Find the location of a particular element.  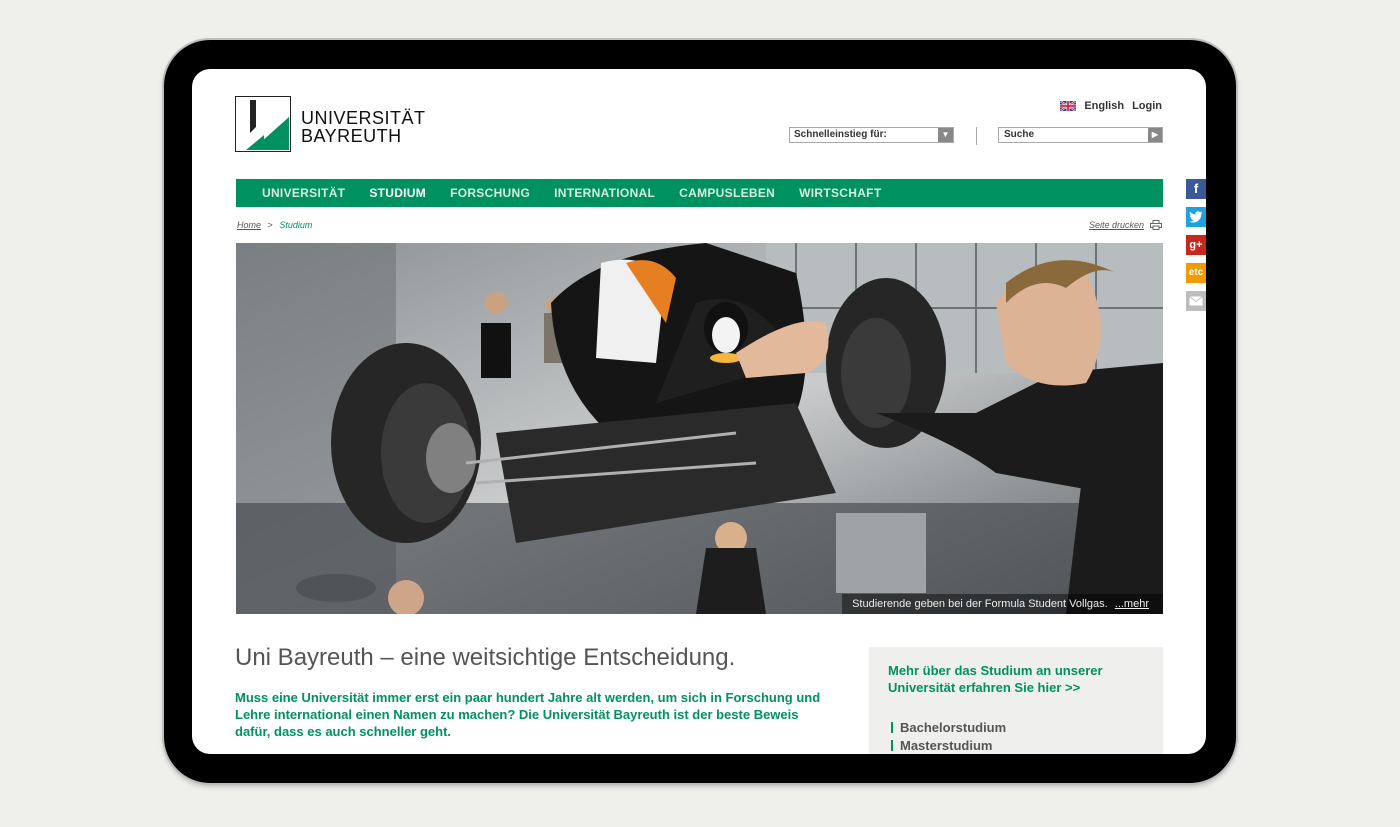

nav-item-wirtschaft: WIRTSCHAFT is located at coordinates (840, 193).